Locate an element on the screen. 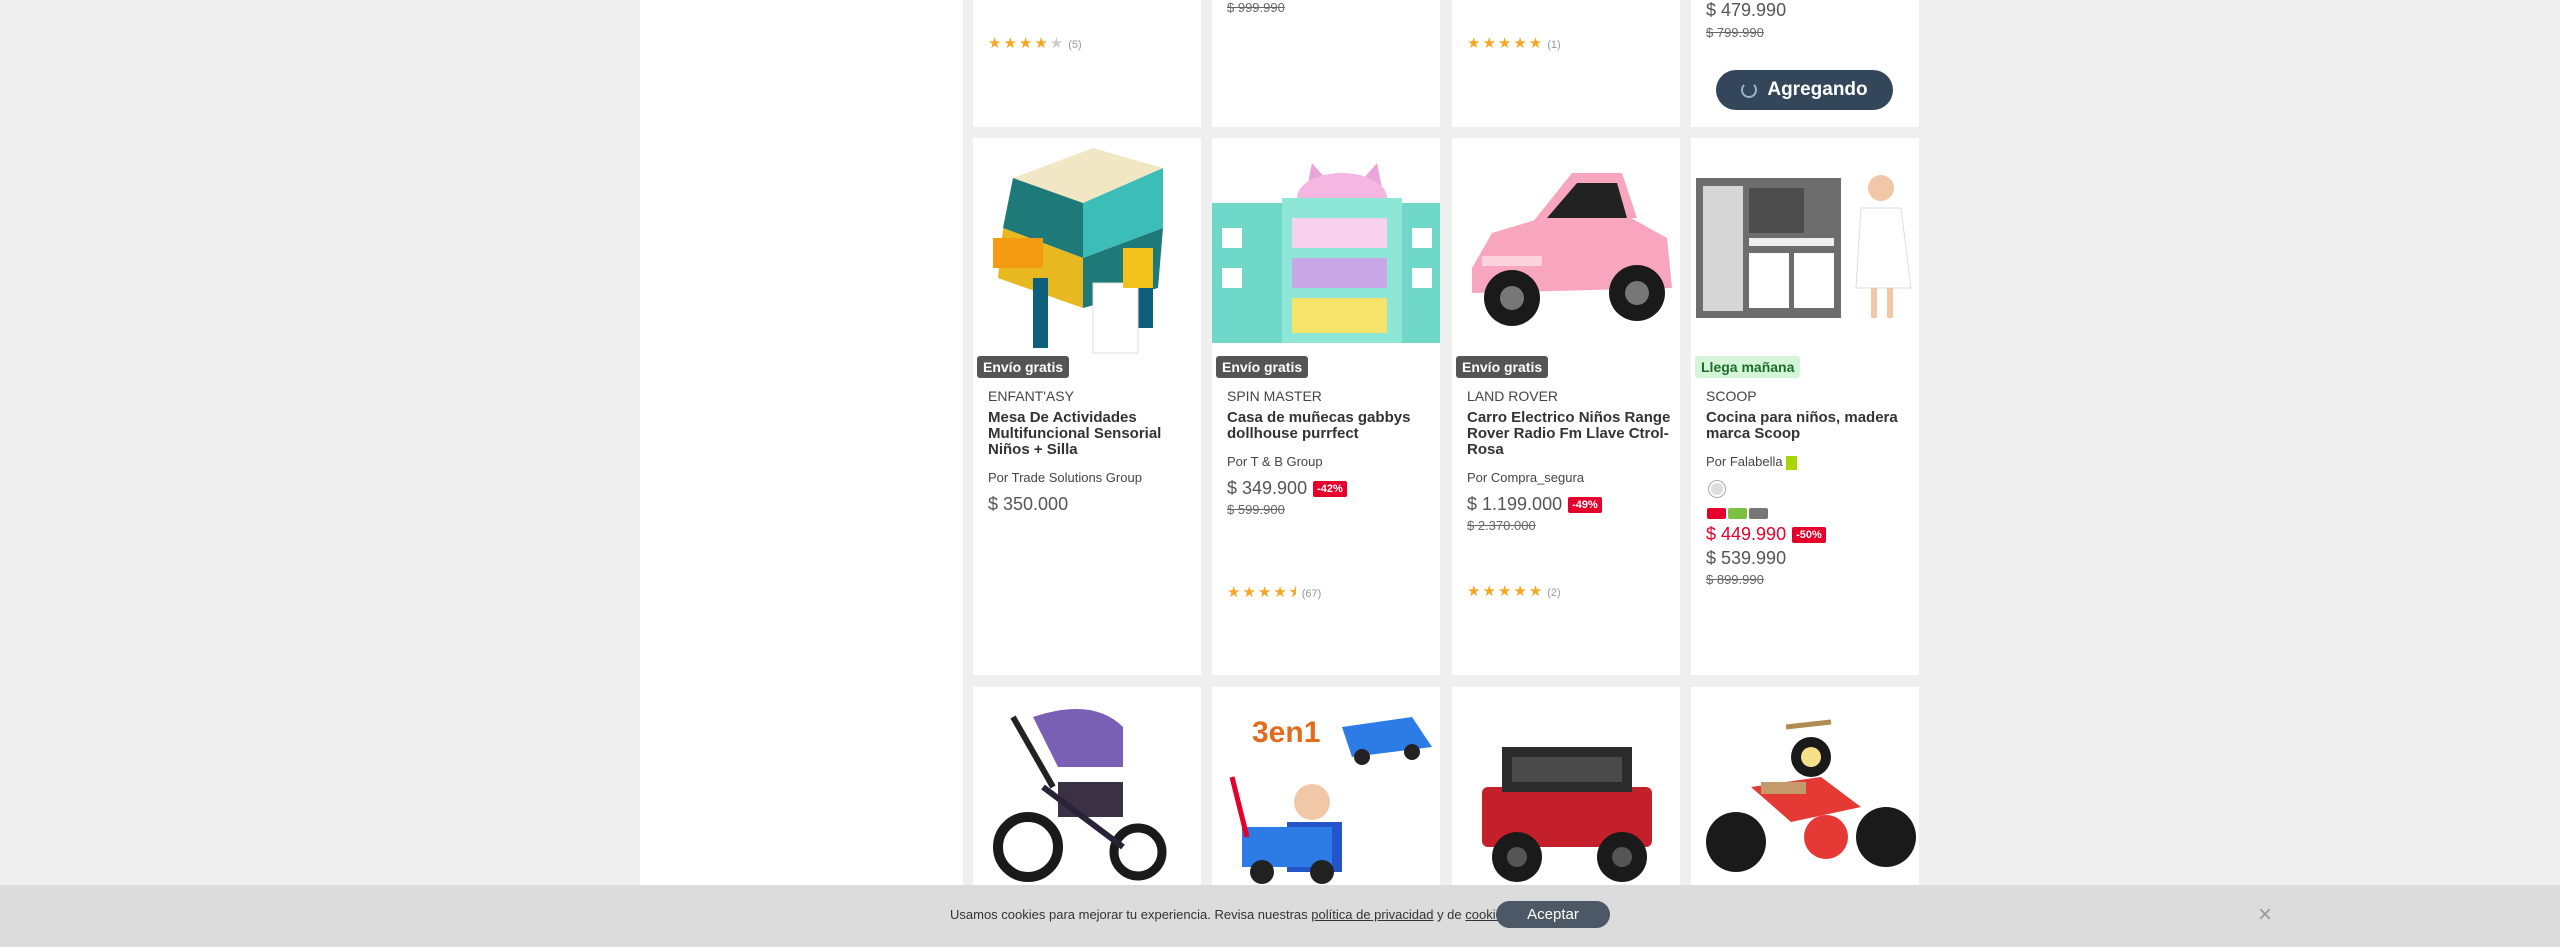 This screenshot has height=947, width=2560. product-image-ride-on-3in1: 3en1 is located at coordinates (1326, 787).